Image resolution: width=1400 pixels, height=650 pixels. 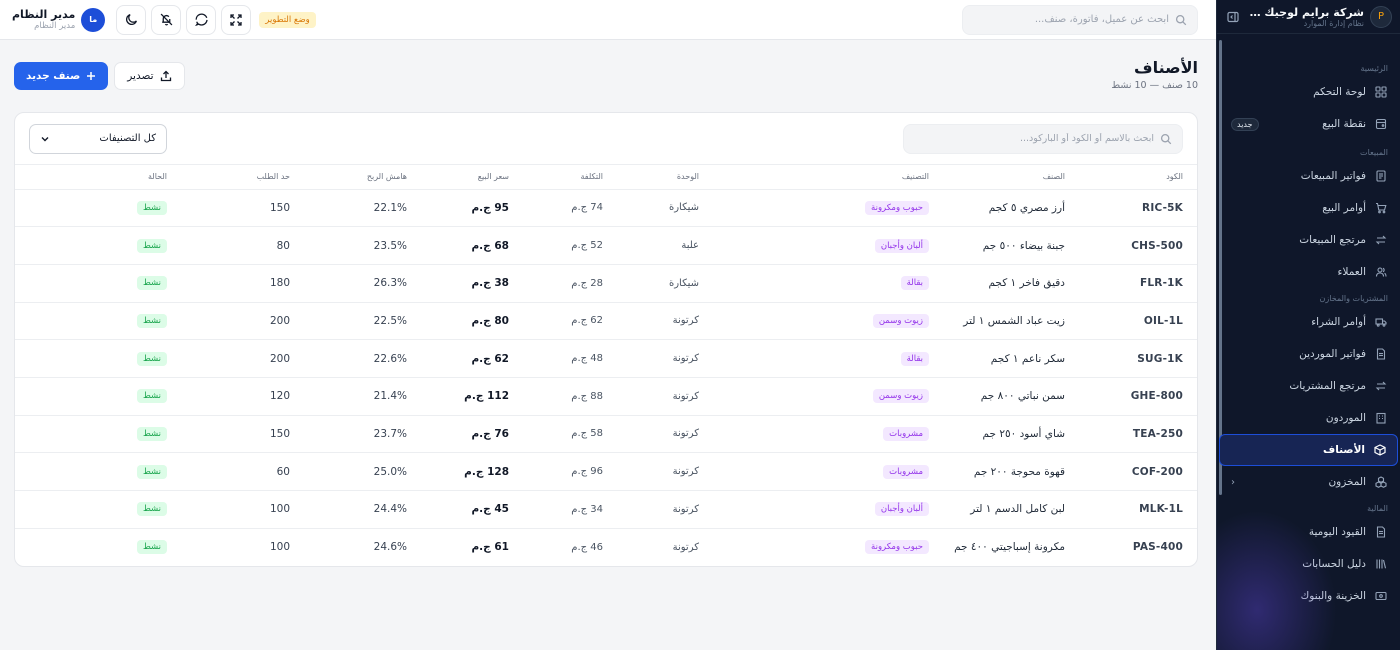 I want to click on sidebar-item-accounts: دليل الحسابات, so click(x=1308, y=564).